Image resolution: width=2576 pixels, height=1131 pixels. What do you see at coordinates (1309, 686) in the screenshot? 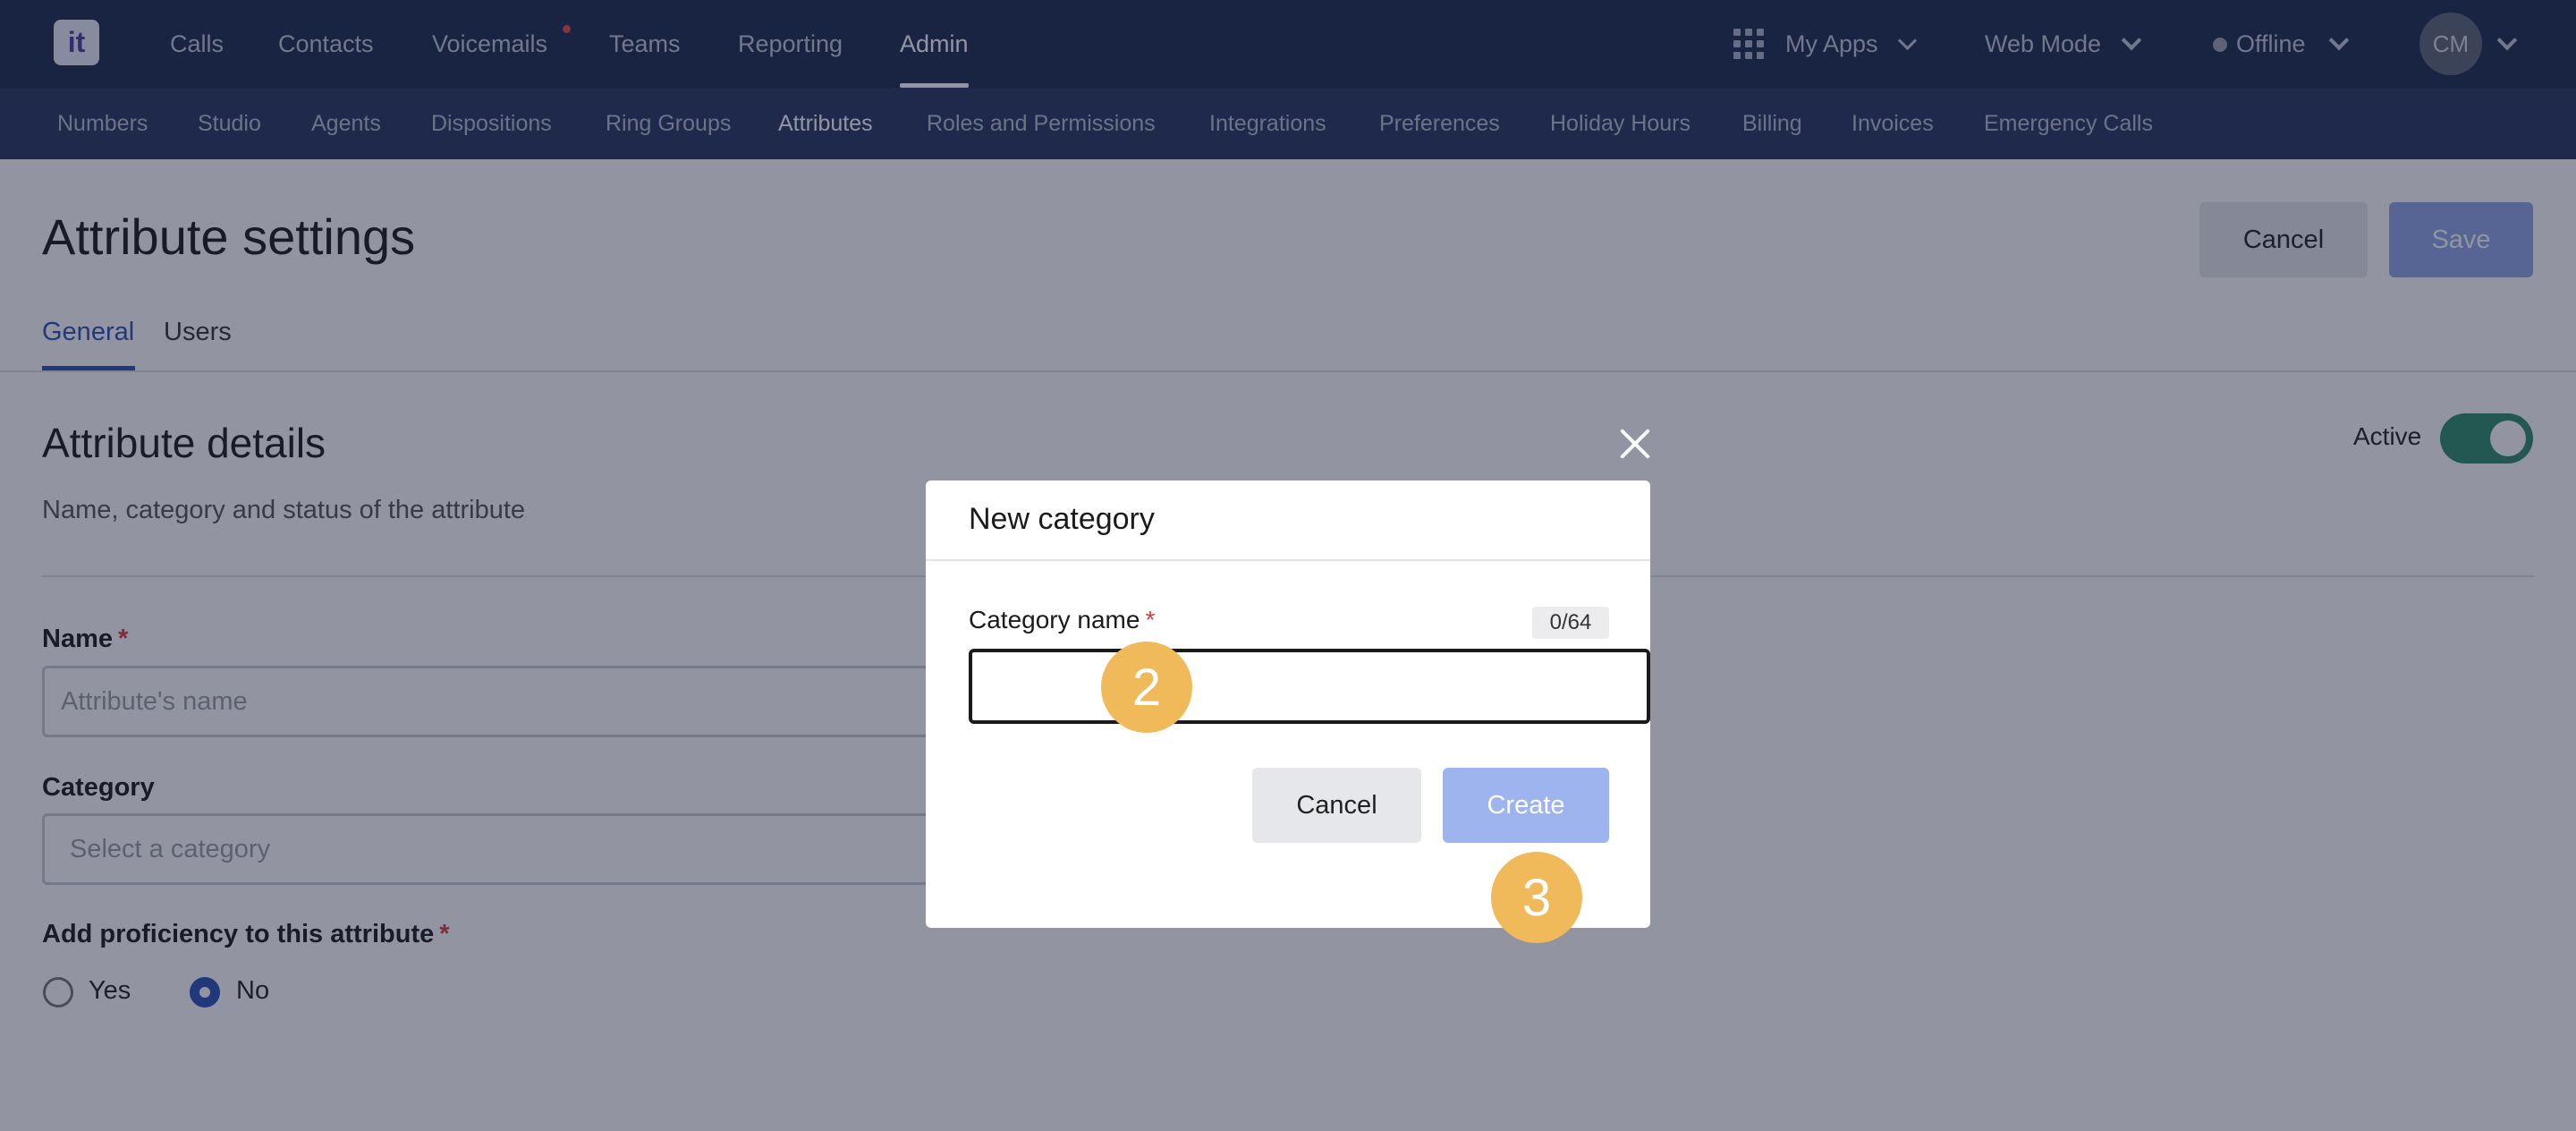
I see `category-name-input` at bounding box center [1309, 686].